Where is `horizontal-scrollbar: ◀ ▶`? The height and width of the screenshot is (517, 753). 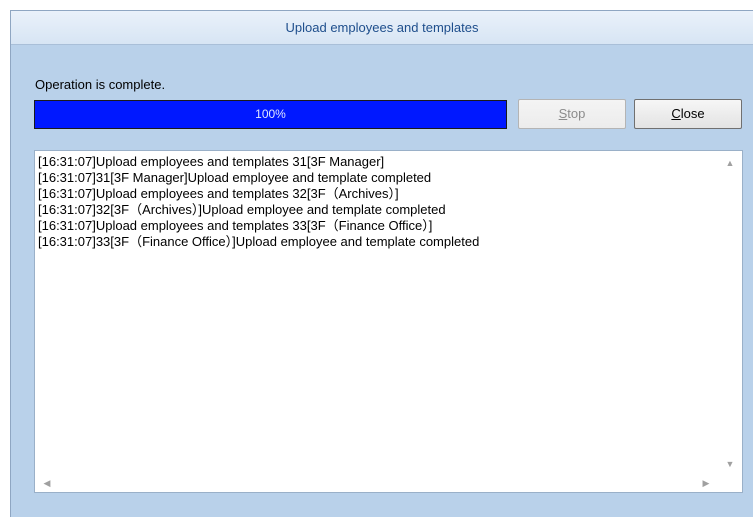 horizontal-scrollbar: ◀ ▶ is located at coordinates (376, 483).